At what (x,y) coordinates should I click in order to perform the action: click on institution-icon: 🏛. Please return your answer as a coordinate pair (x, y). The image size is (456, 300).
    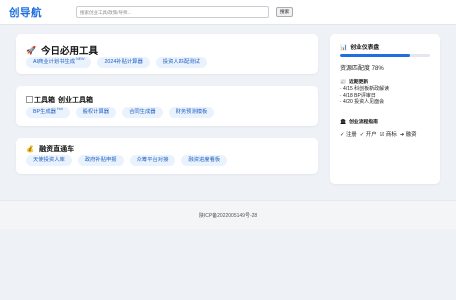
    Looking at the image, I should click on (343, 122).